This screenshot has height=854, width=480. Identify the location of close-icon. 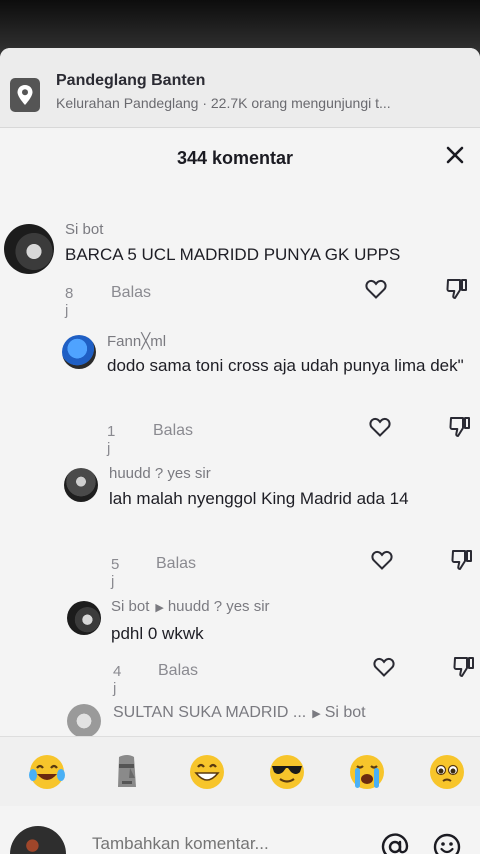
(455, 155).